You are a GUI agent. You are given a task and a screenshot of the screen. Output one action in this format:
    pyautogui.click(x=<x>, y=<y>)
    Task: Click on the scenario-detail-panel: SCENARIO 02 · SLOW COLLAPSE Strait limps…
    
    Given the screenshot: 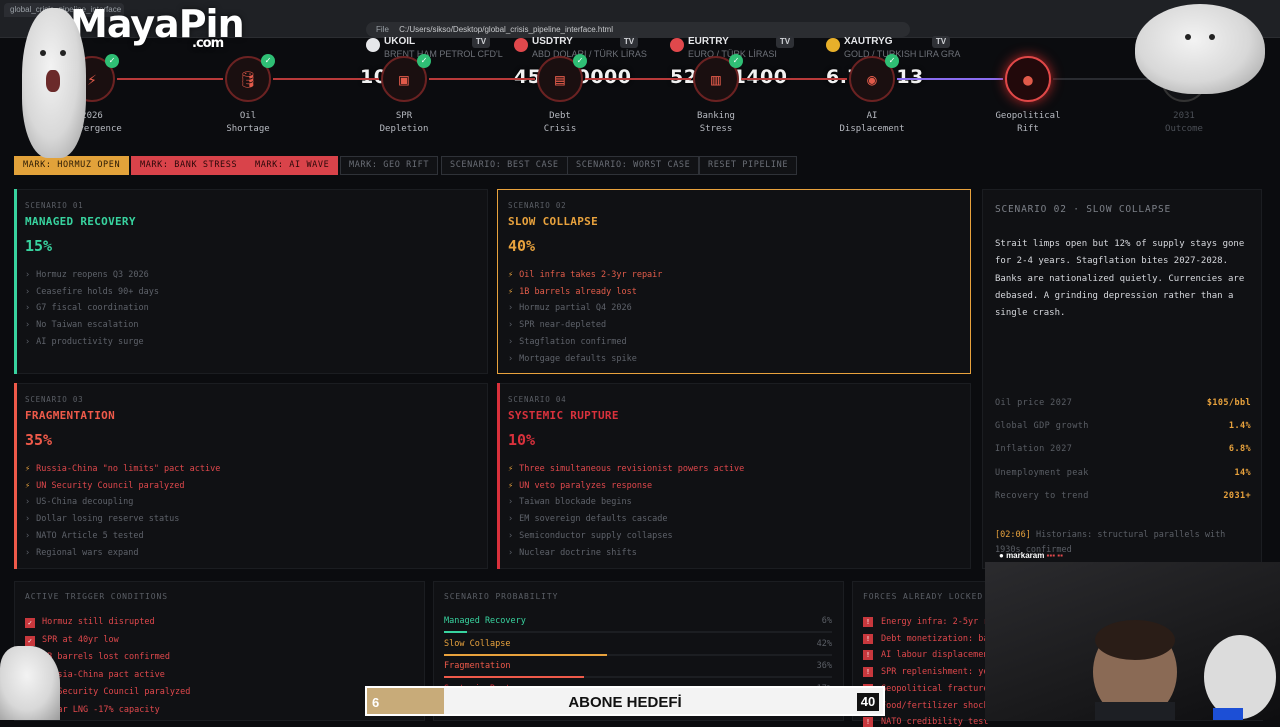 What is the action you would take?
    pyautogui.click(x=1122, y=379)
    